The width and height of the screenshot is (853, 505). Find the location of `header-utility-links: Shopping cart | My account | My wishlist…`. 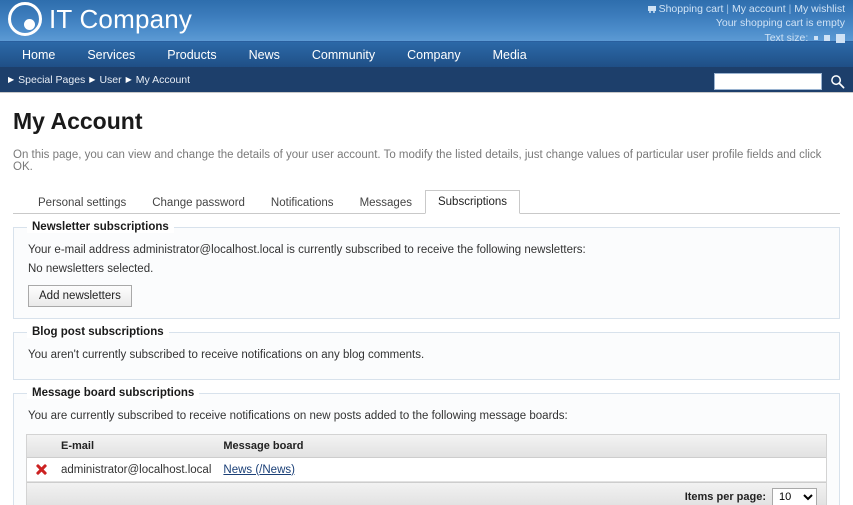

header-utility-links: Shopping cart | My account | My wishlist… is located at coordinates (746, 23).